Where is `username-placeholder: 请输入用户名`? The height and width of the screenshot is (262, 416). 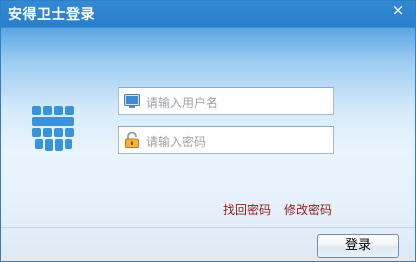 username-placeholder: 请输入用户名 is located at coordinates (182, 103).